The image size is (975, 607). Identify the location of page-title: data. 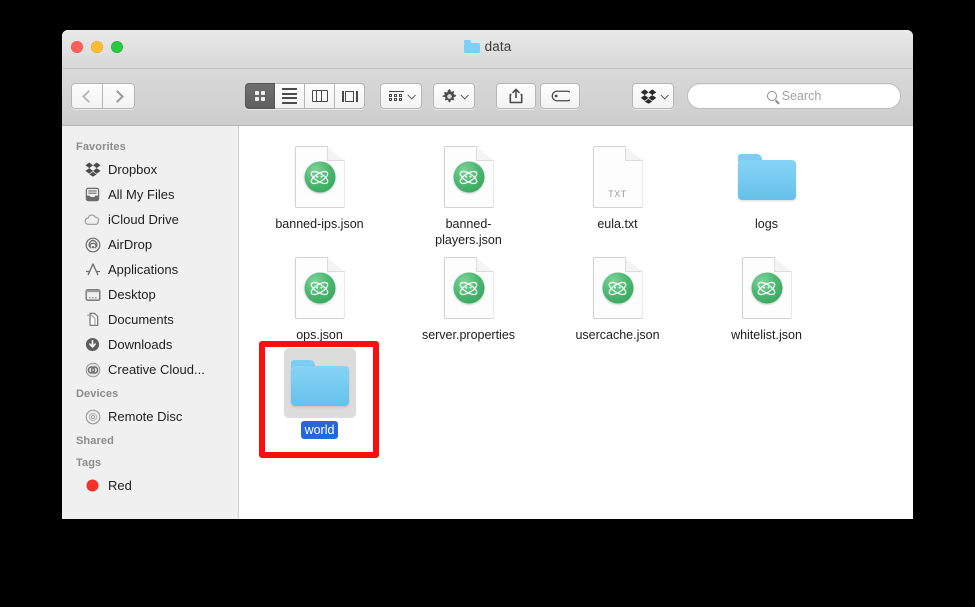
(498, 46).